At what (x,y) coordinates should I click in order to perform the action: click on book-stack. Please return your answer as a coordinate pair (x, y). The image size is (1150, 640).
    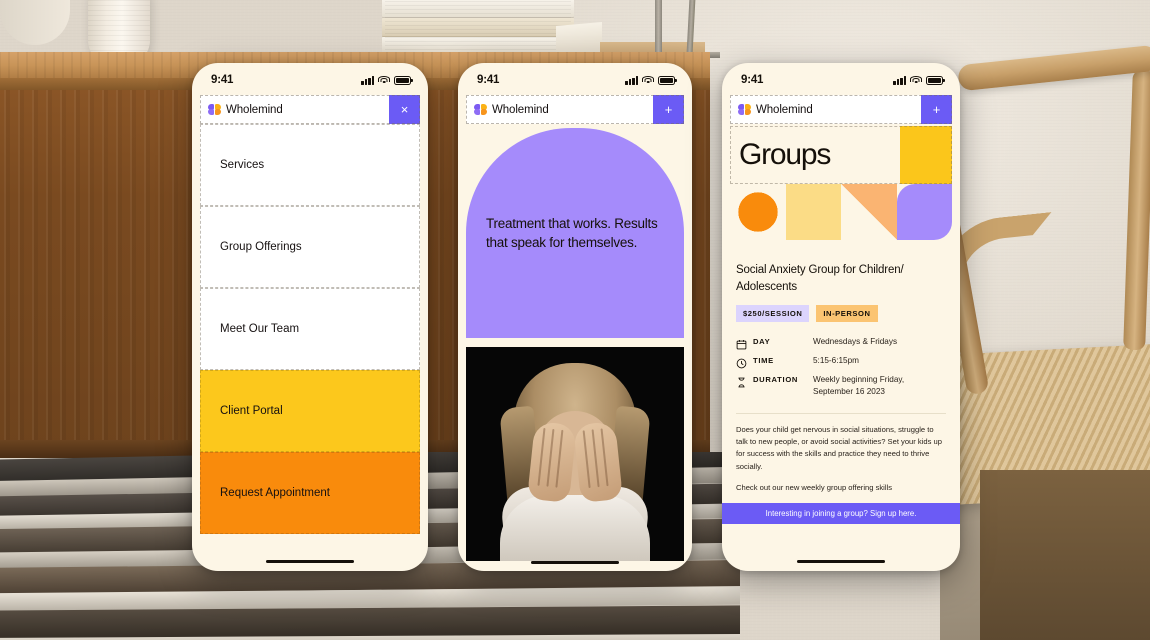
    Looking at the image, I should click on (478, 26).